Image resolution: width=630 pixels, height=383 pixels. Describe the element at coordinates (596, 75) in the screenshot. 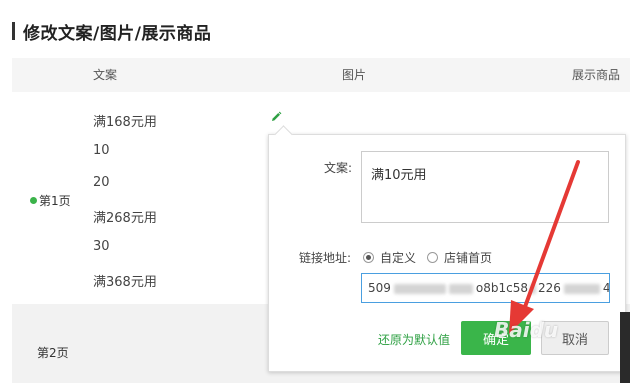

I see `column-header-products: 展示商品` at that location.